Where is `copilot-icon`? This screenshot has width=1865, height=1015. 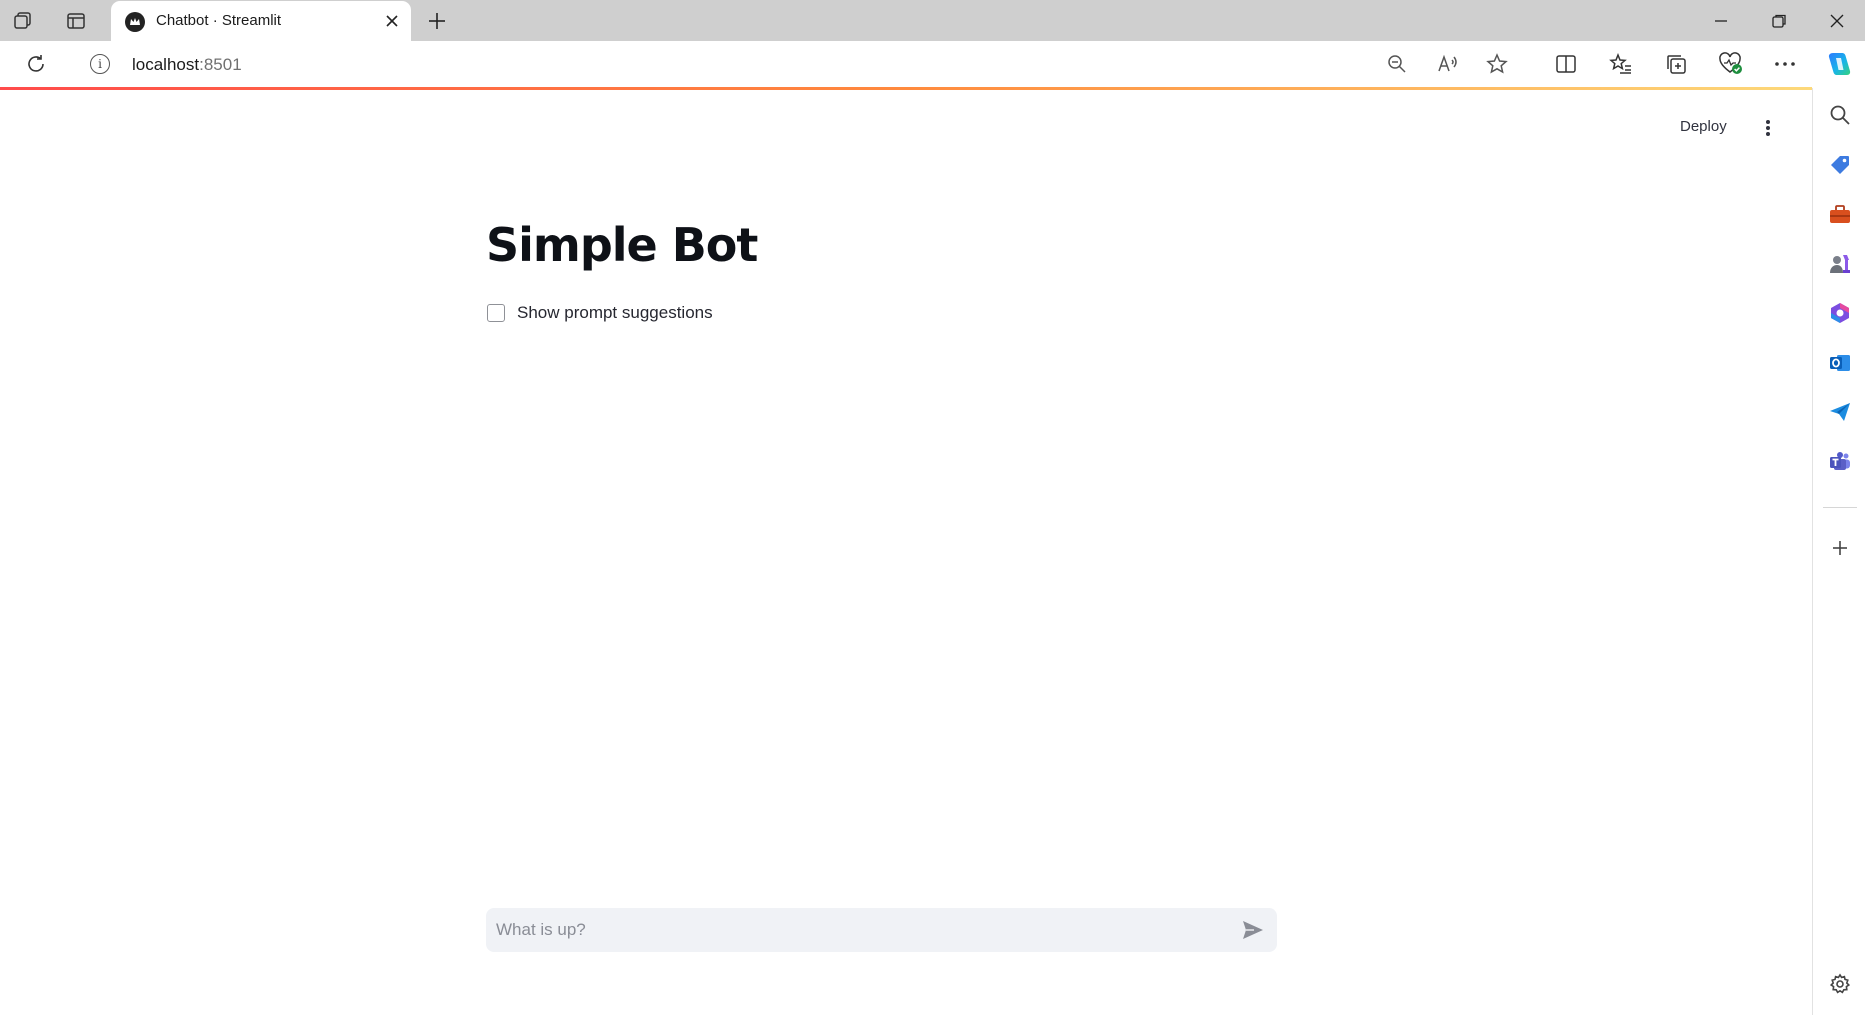 copilot-icon is located at coordinates (1839, 64).